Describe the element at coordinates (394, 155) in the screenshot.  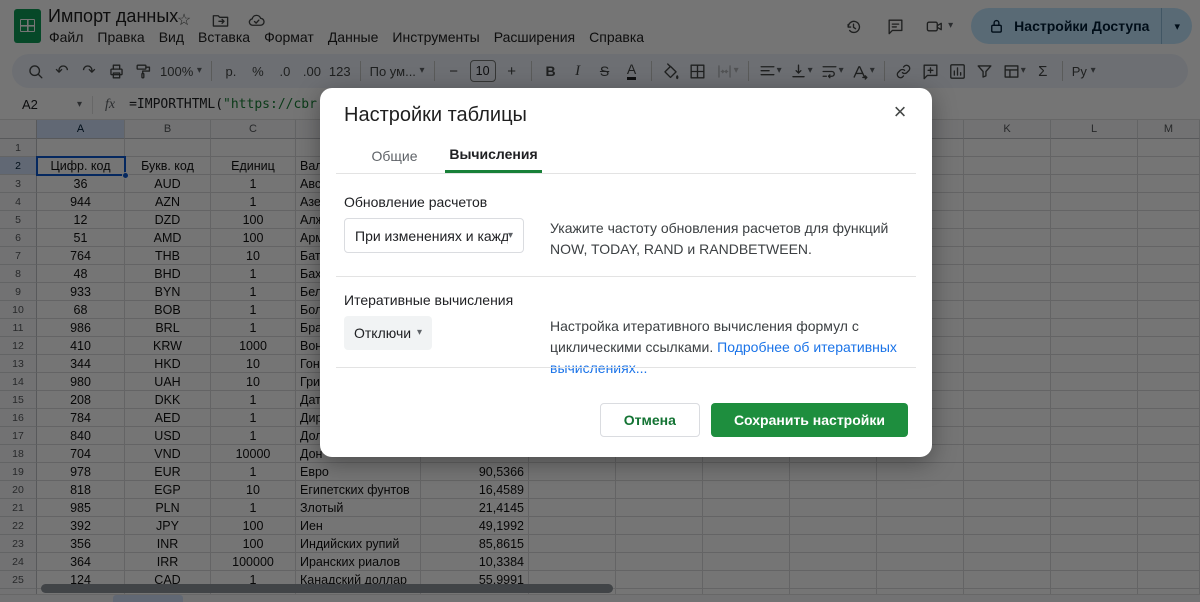
I see `tab-general: Общие` at that location.